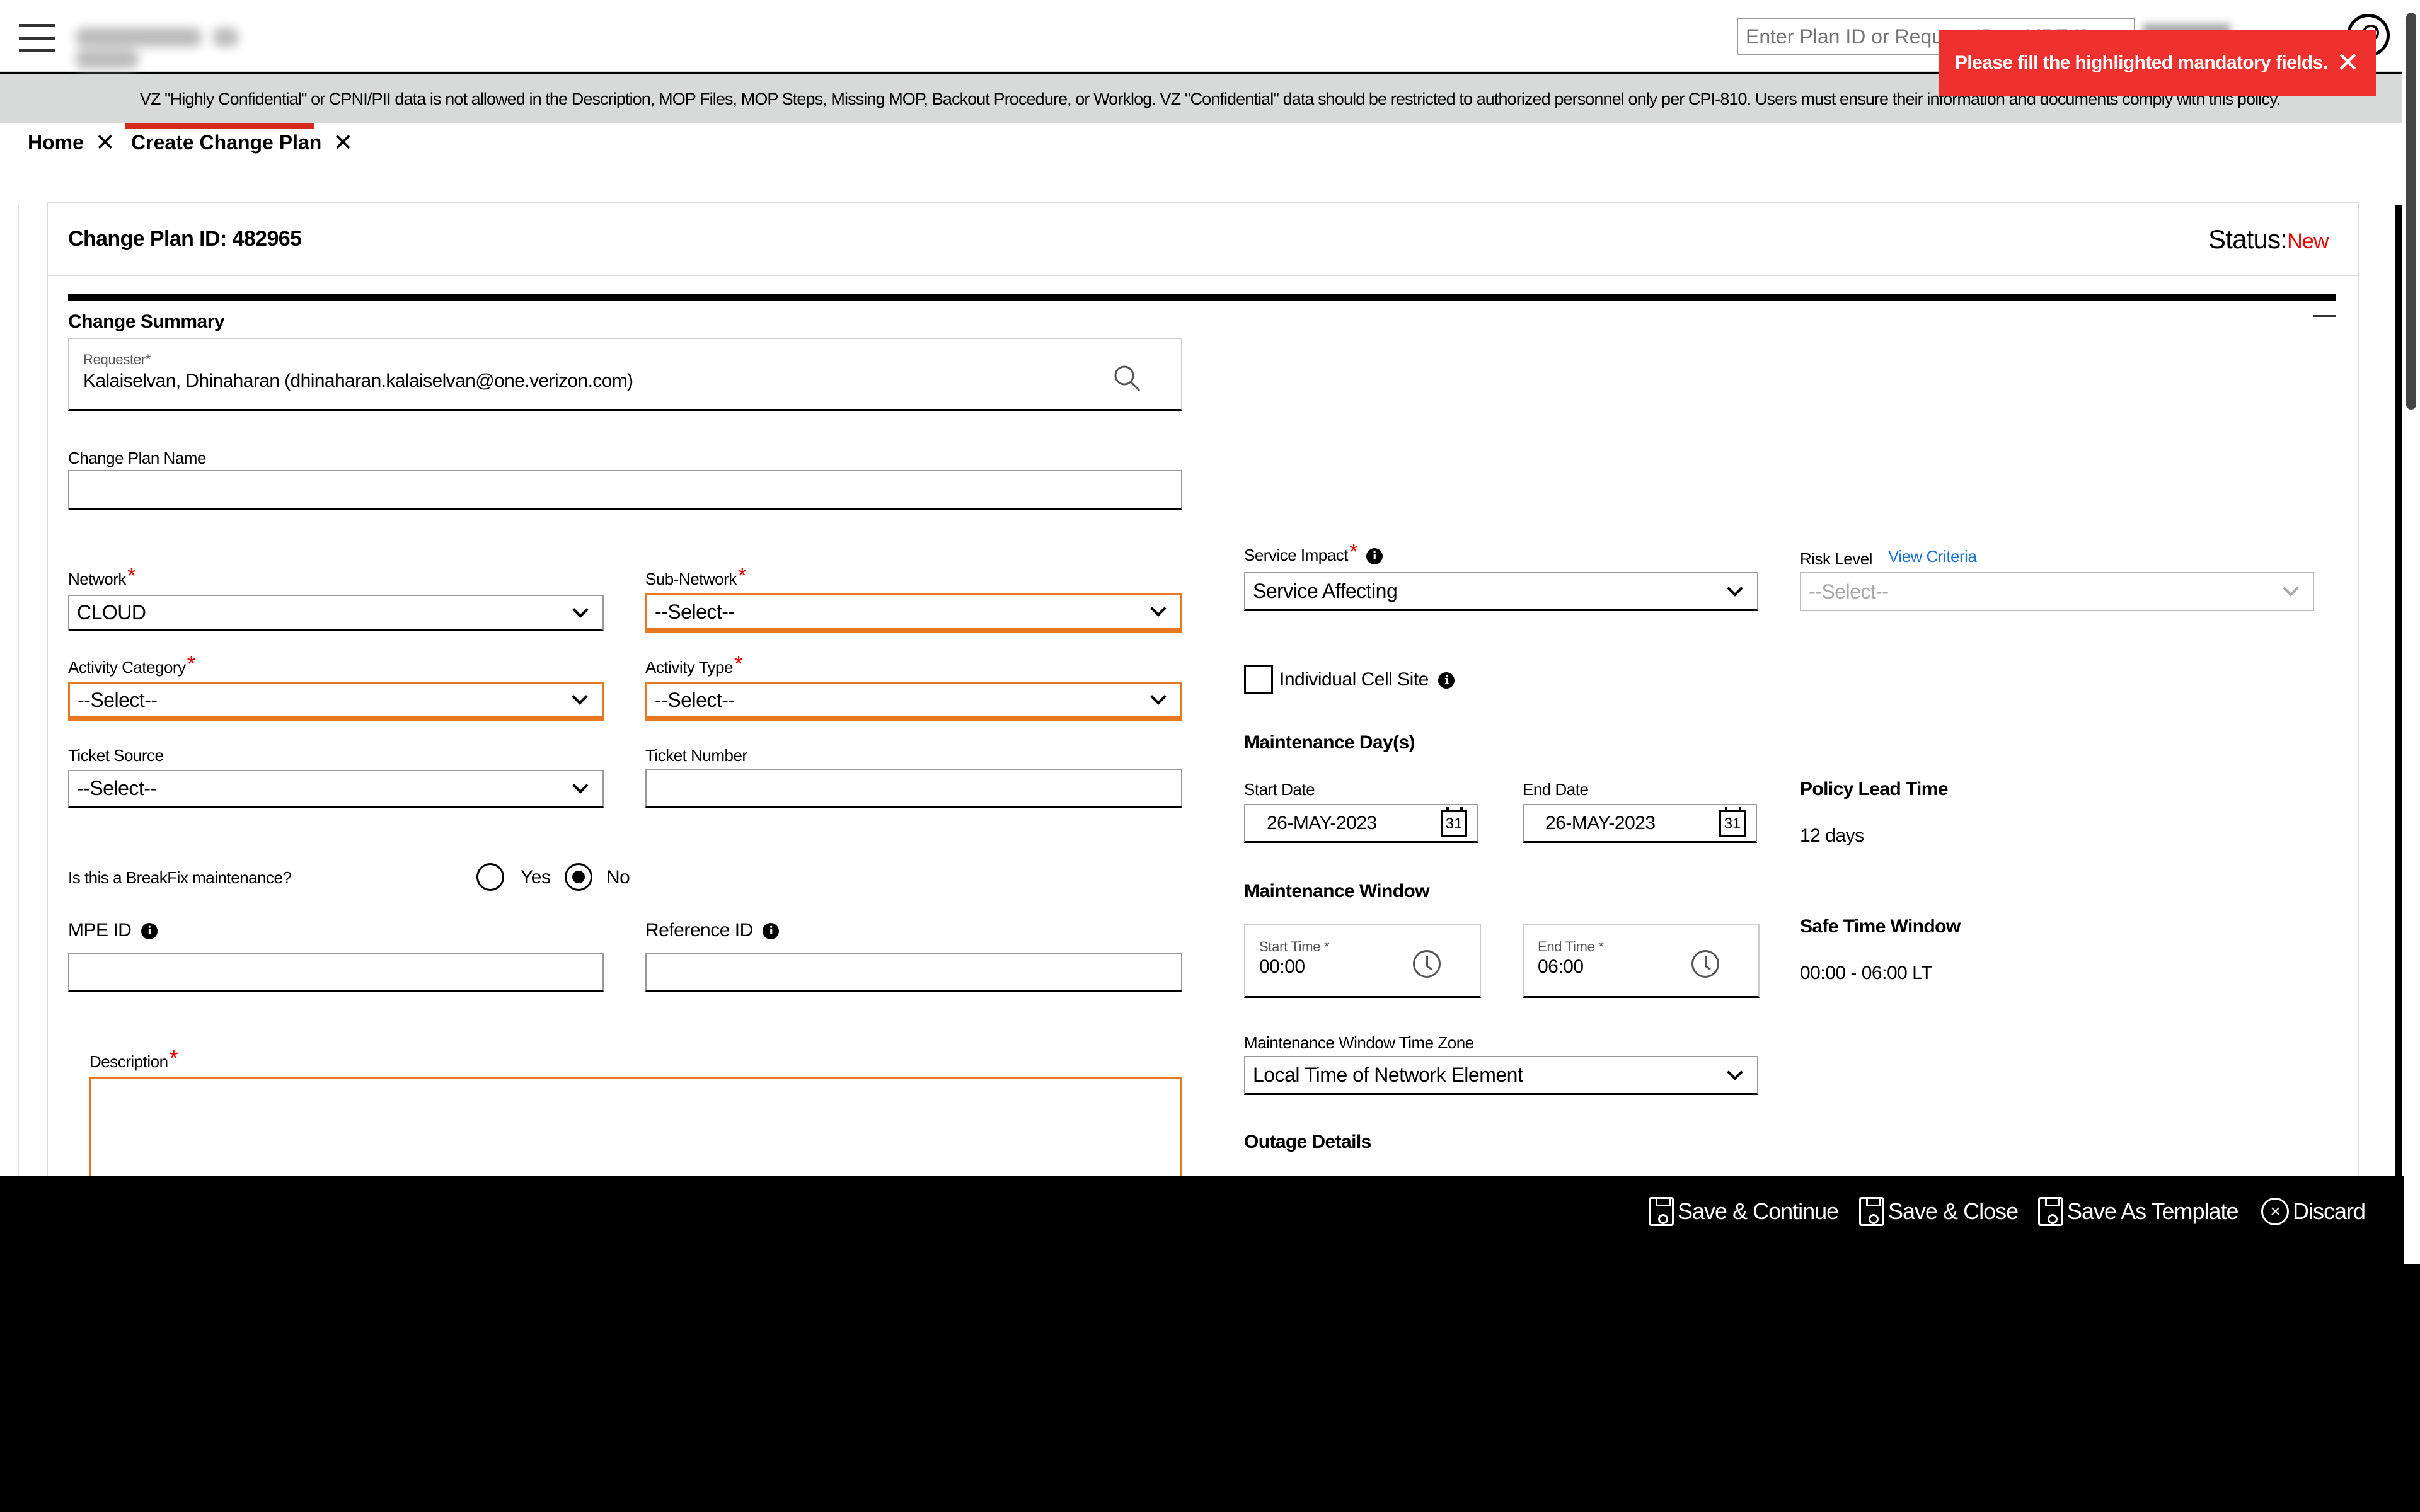 Image resolution: width=2420 pixels, height=1512 pixels. I want to click on tab-create-change-plan-label: Create Change Plan, so click(226, 142).